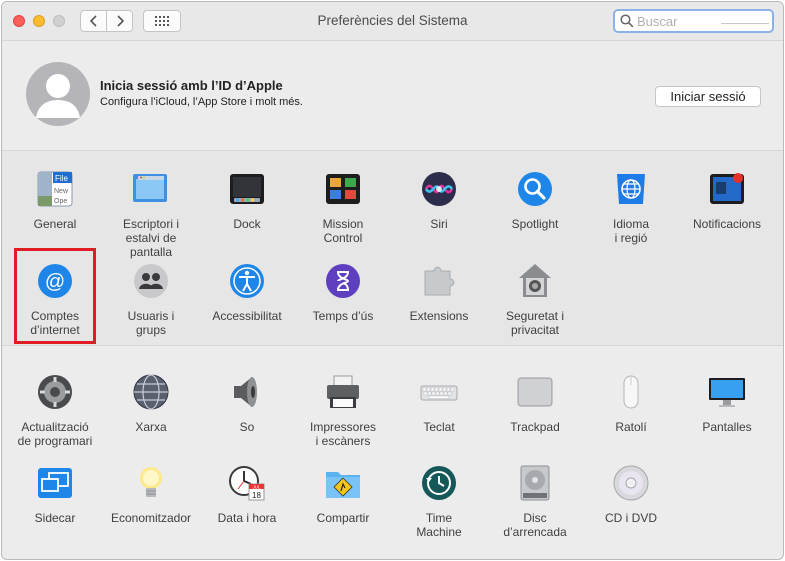 This screenshot has width=785, height=561. What do you see at coordinates (439, 483) in the screenshot?
I see `time-machine-icon` at bounding box center [439, 483].